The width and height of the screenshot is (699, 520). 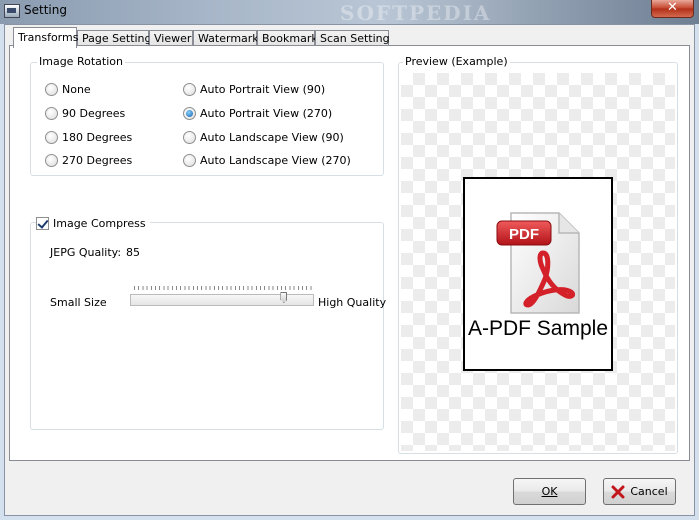 What do you see at coordinates (133, 252) in the screenshot?
I see `jpeg-quality-value: 85` at bounding box center [133, 252].